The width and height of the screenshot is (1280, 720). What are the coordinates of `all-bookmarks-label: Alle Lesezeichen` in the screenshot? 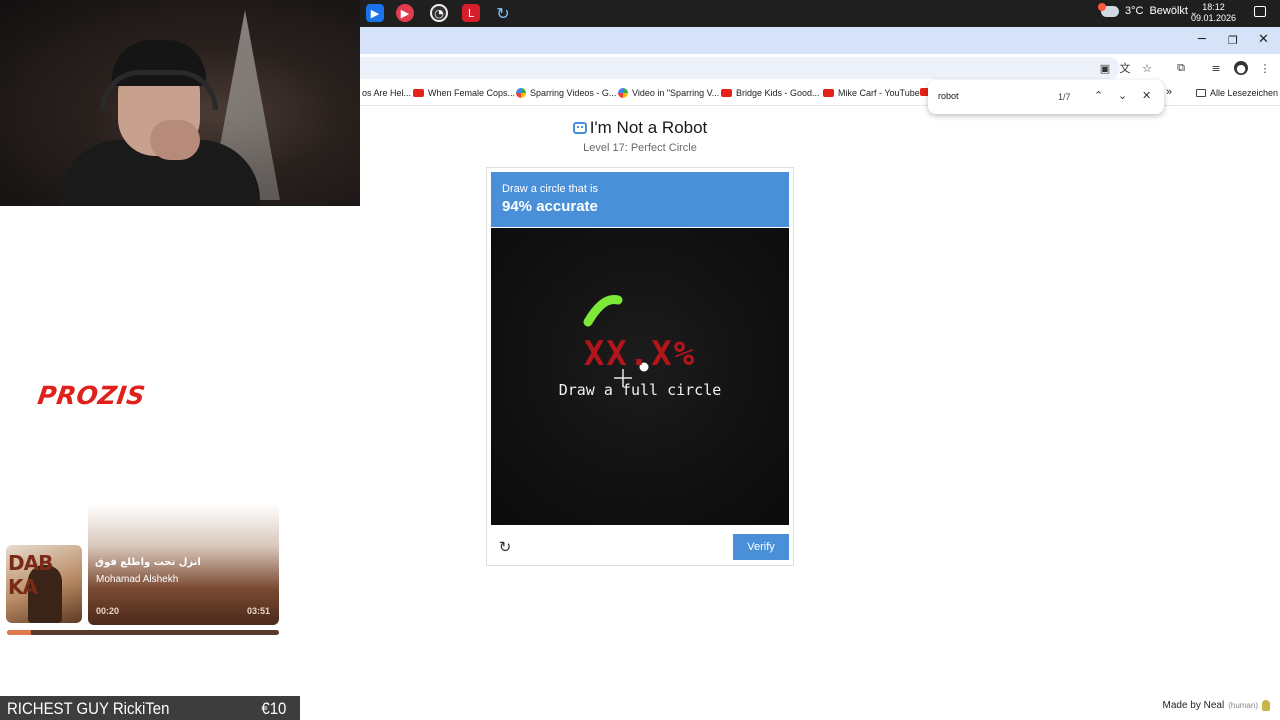 It's located at (1244, 93).